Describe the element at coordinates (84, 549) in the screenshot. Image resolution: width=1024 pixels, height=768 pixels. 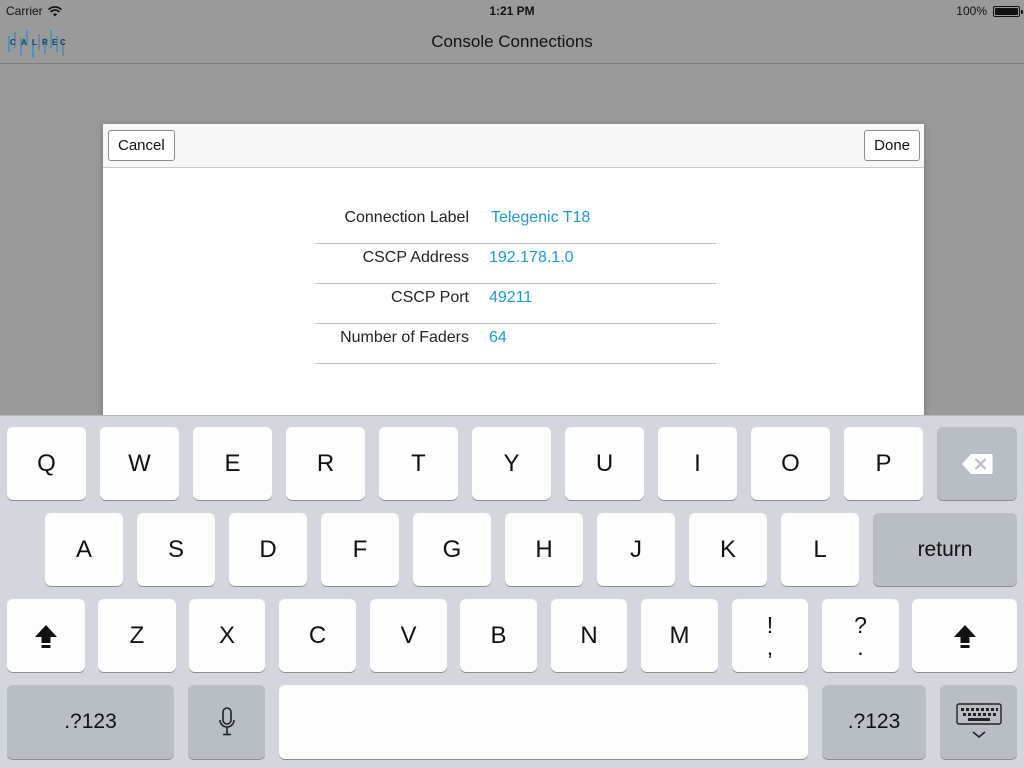
I see `key-a: A` at that location.